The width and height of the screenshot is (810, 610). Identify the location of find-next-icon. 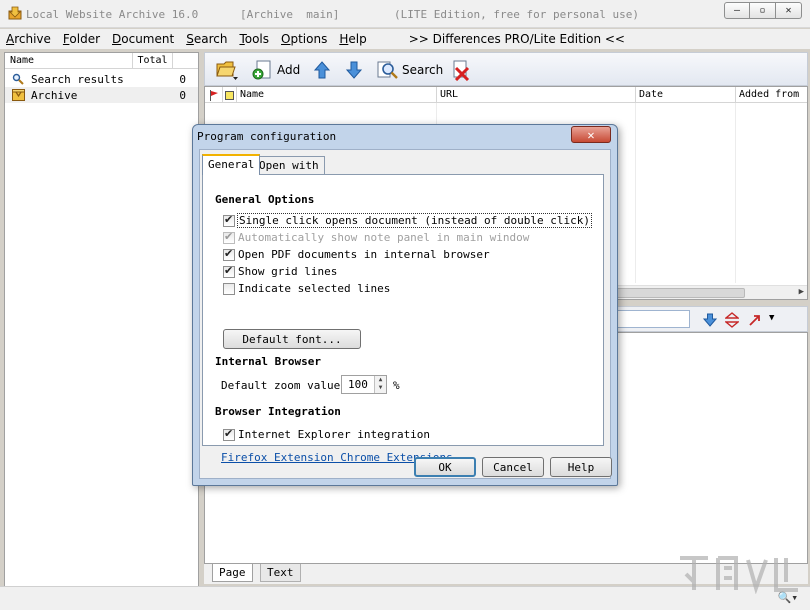
(710, 320).